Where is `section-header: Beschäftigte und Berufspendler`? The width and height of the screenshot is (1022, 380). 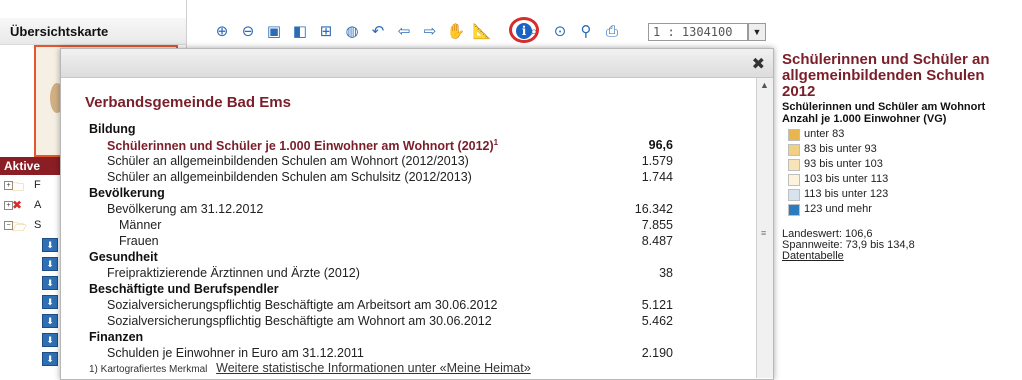 section-header: Beschäftigte und Berufspendler is located at coordinates (401, 290).